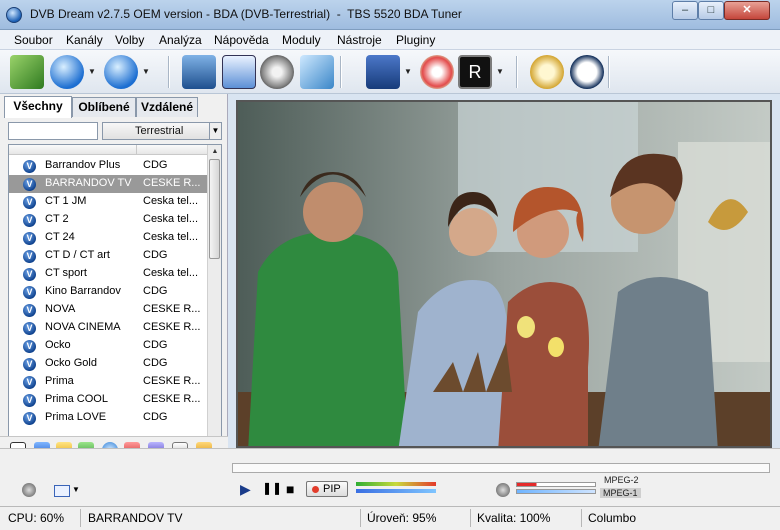  Describe the element at coordinates (38, 107) in the screenshot. I see `tab-all: Všechny` at that location.